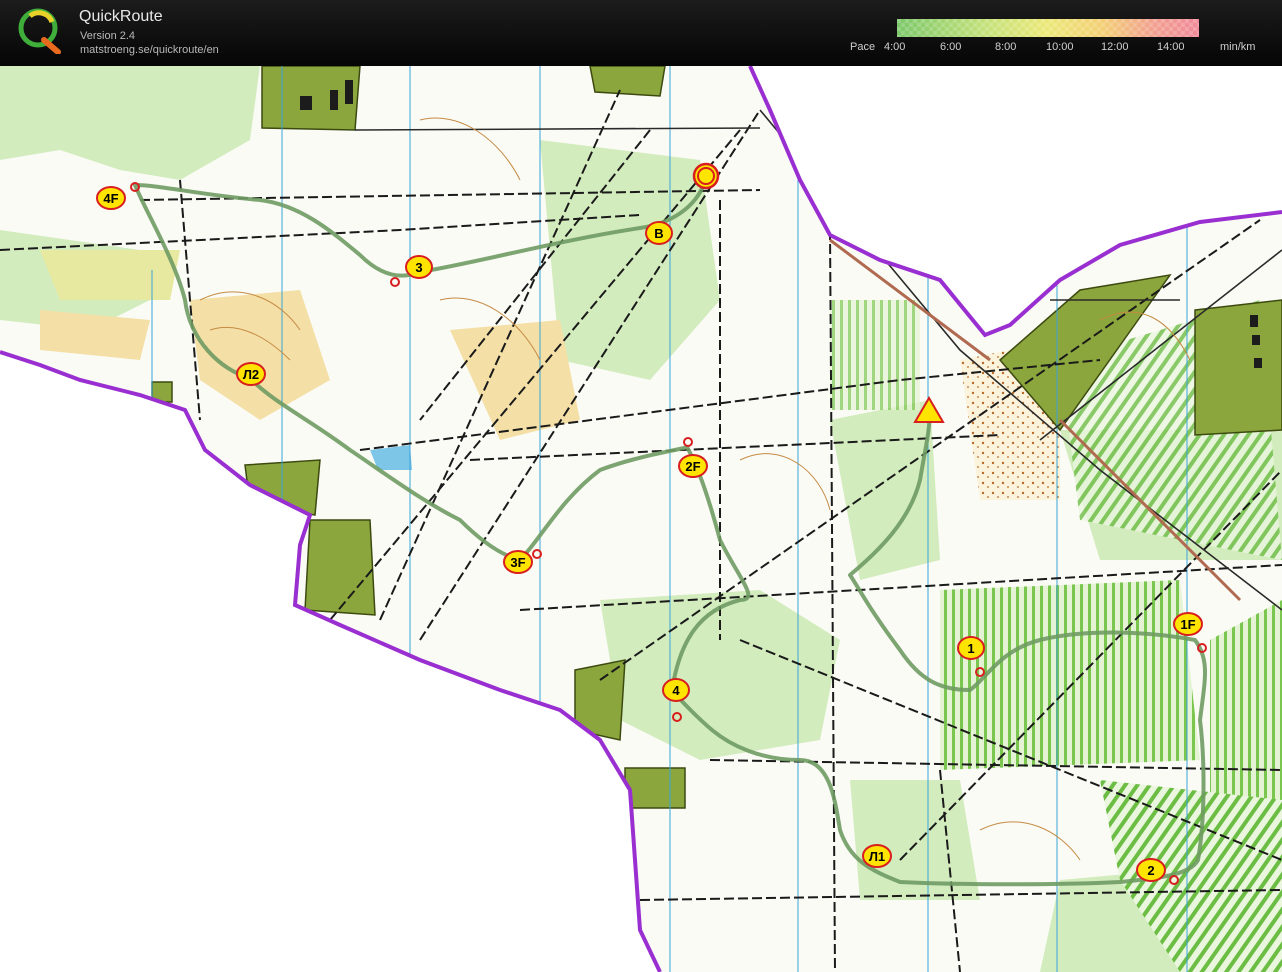 Image resolution: width=1282 pixels, height=972 pixels. I want to click on pace-tick: 12:00, so click(1115, 47).